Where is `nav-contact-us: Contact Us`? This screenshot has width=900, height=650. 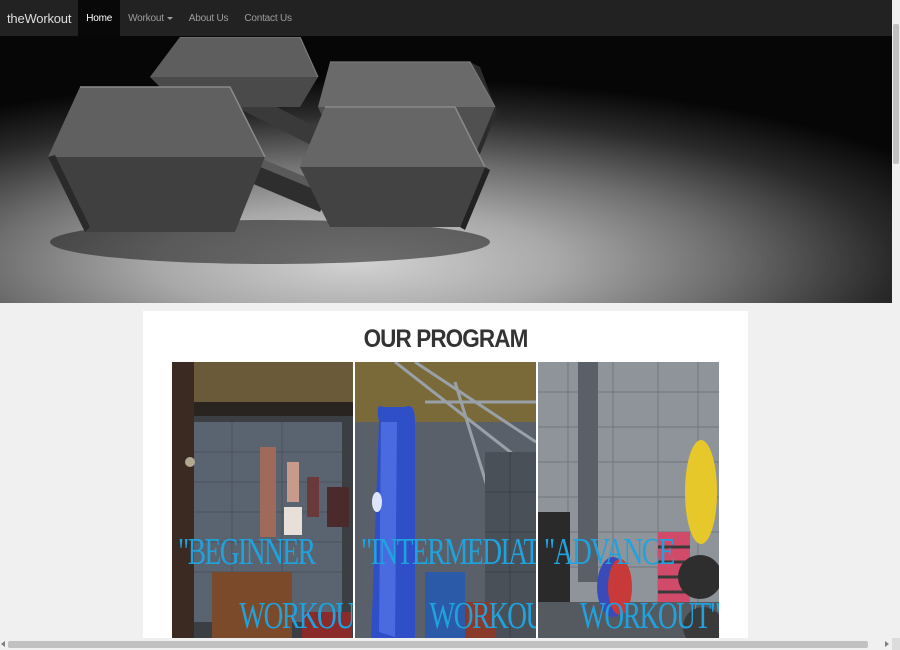
nav-contact-us: Contact Us is located at coordinates (267, 18).